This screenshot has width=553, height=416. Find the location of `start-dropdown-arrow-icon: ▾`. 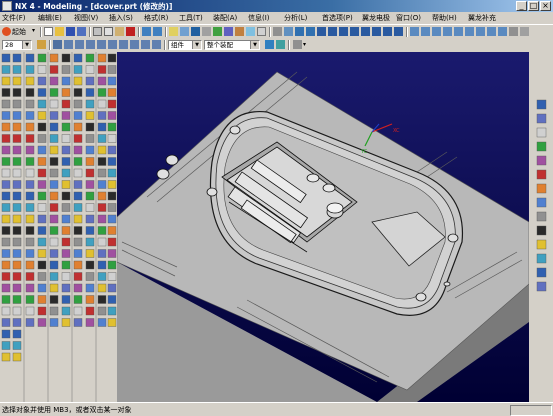

start-dropdown-arrow-icon: ▾ is located at coordinates (33, 30).